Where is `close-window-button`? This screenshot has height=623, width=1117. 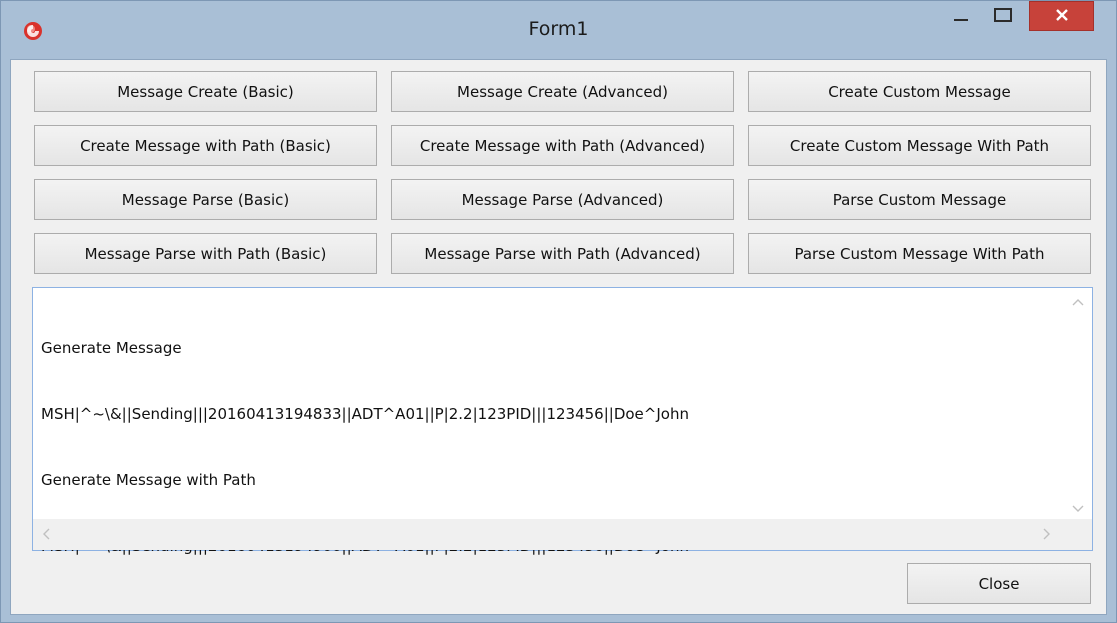 close-window-button is located at coordinates (1061, 16).